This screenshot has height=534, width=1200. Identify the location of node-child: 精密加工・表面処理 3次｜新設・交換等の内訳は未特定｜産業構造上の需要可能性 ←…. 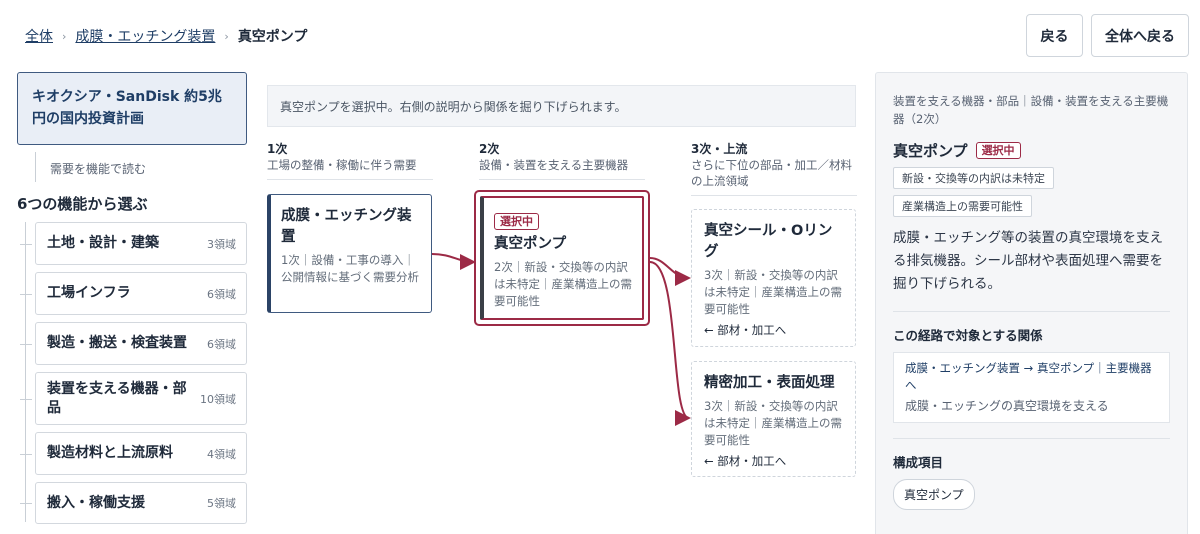
(773, 419).